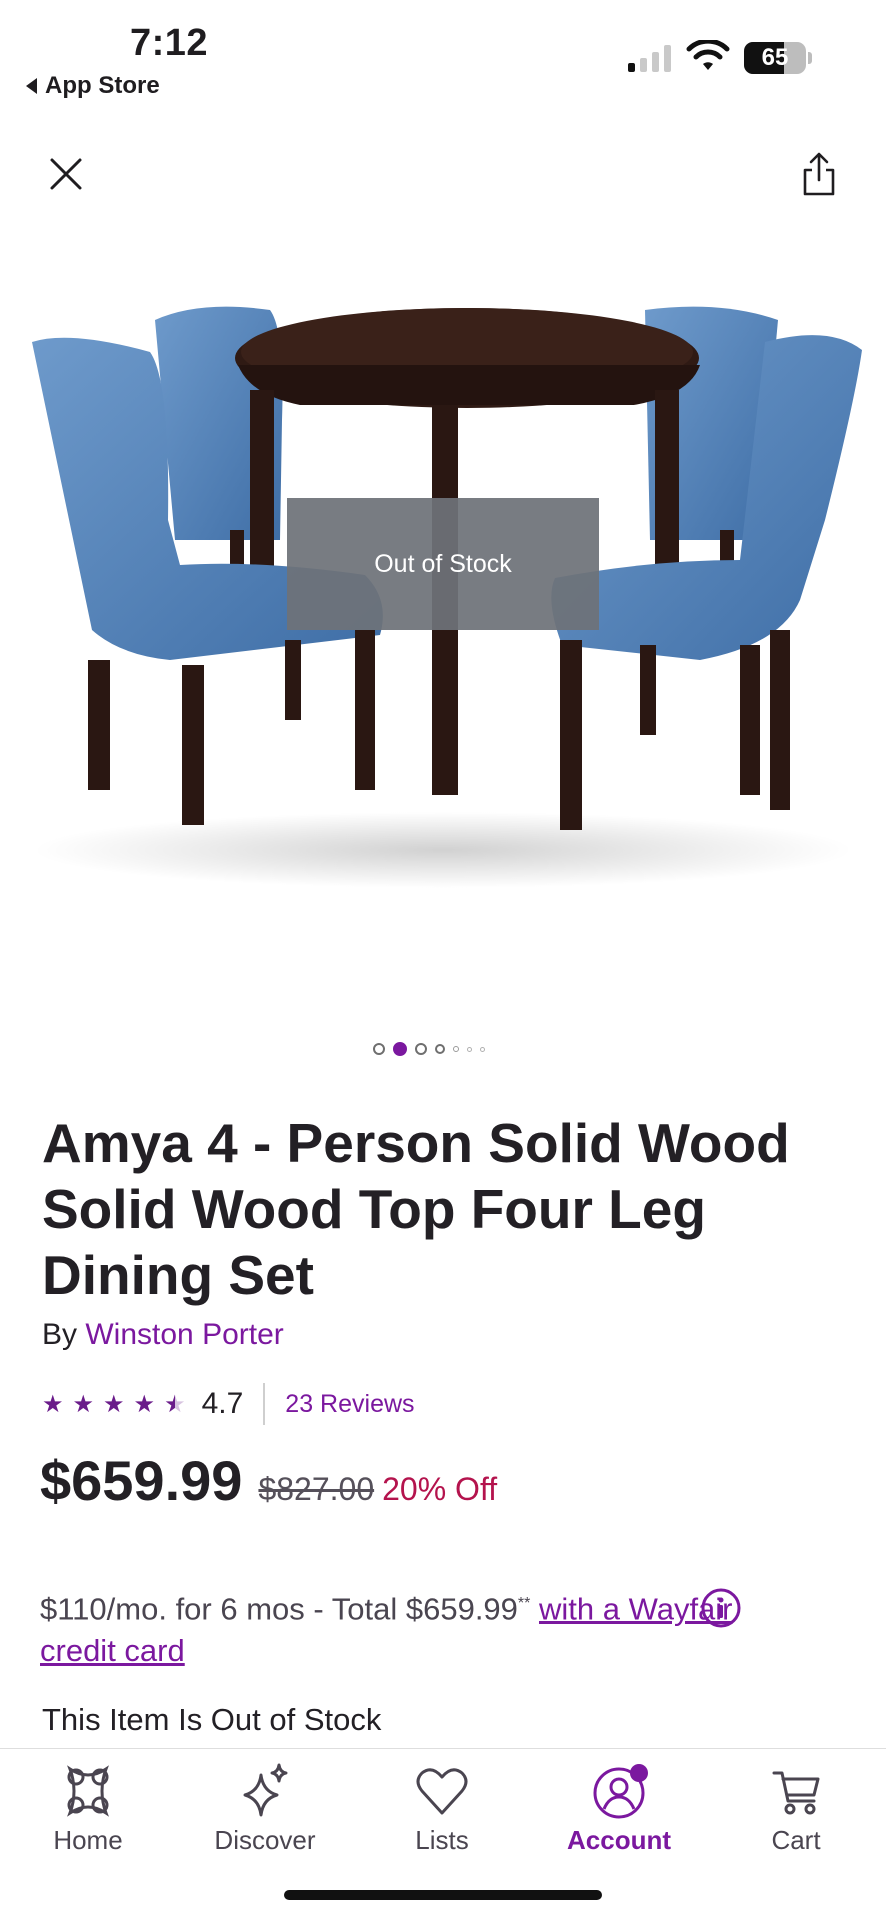 Image resolution: width=886 pixels, height=1920 pixels. I want to click on back-to-app-store: App Store, so click(93, 86).